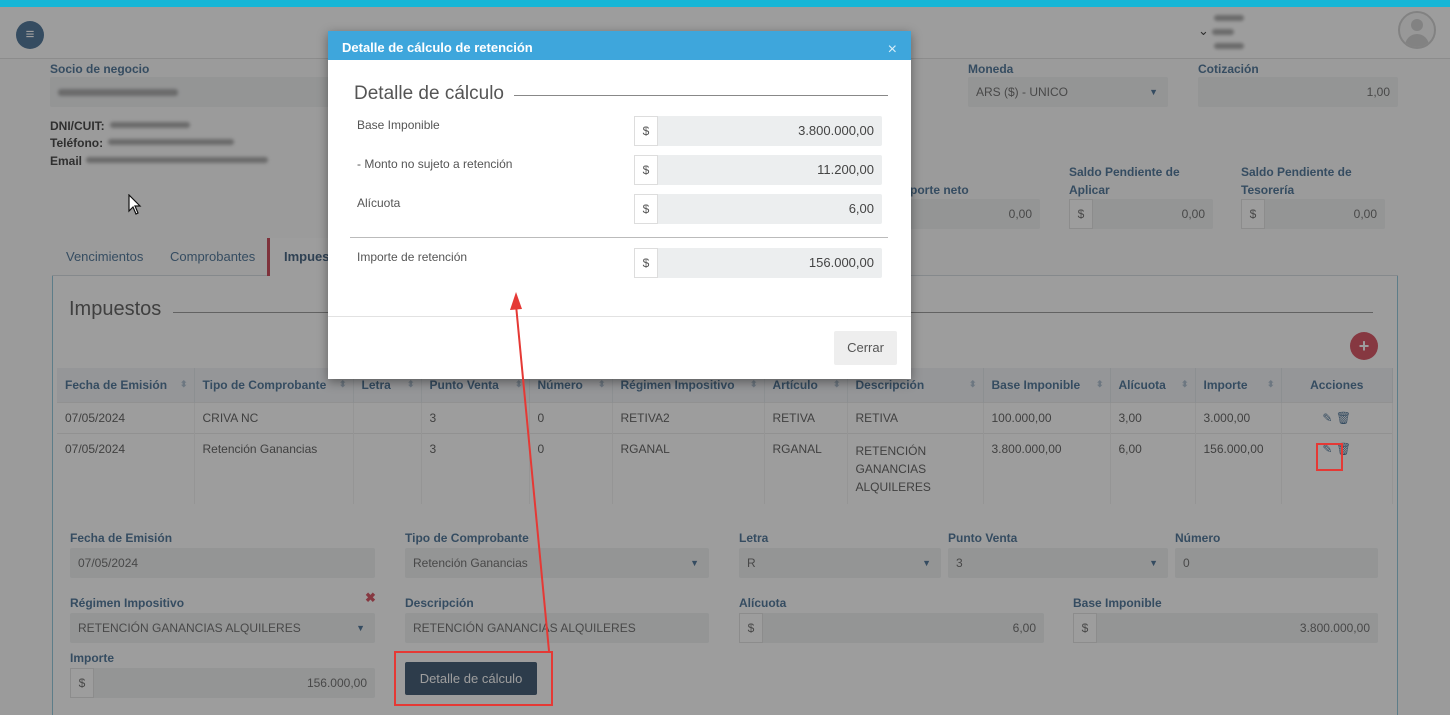 The height and width of the screenshot is (715, 1450). I want to click on monto-no-sujeto-field: $ 11.200,00, so click(758, 170).